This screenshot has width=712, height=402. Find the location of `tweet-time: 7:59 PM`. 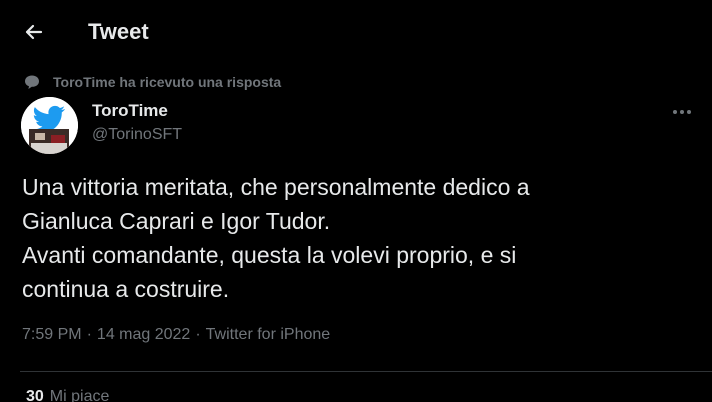

tweet-time: 7:59 PM is located at coordinates (52, 335).